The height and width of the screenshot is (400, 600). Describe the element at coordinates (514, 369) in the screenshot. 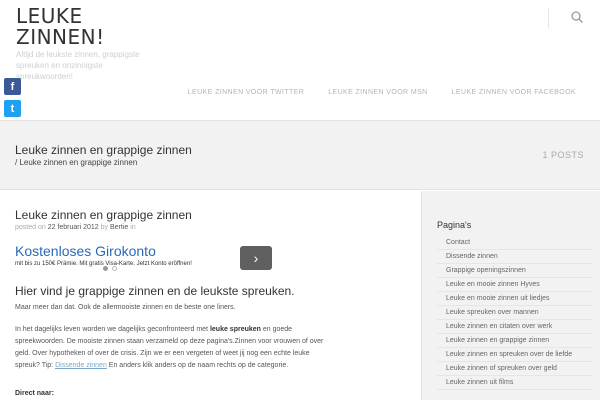

I see `sidebar-item-geld: Leuke zinnen of spreuken over geld` at that location.